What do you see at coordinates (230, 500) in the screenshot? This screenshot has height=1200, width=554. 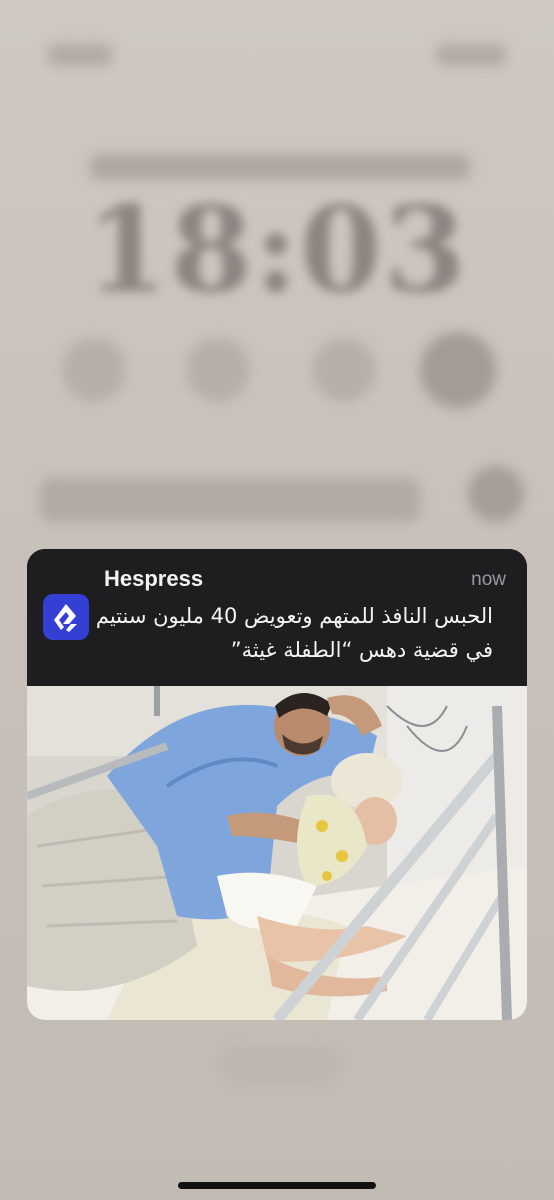 I see `widget-row-blurred` at bounding box center [230, 500].